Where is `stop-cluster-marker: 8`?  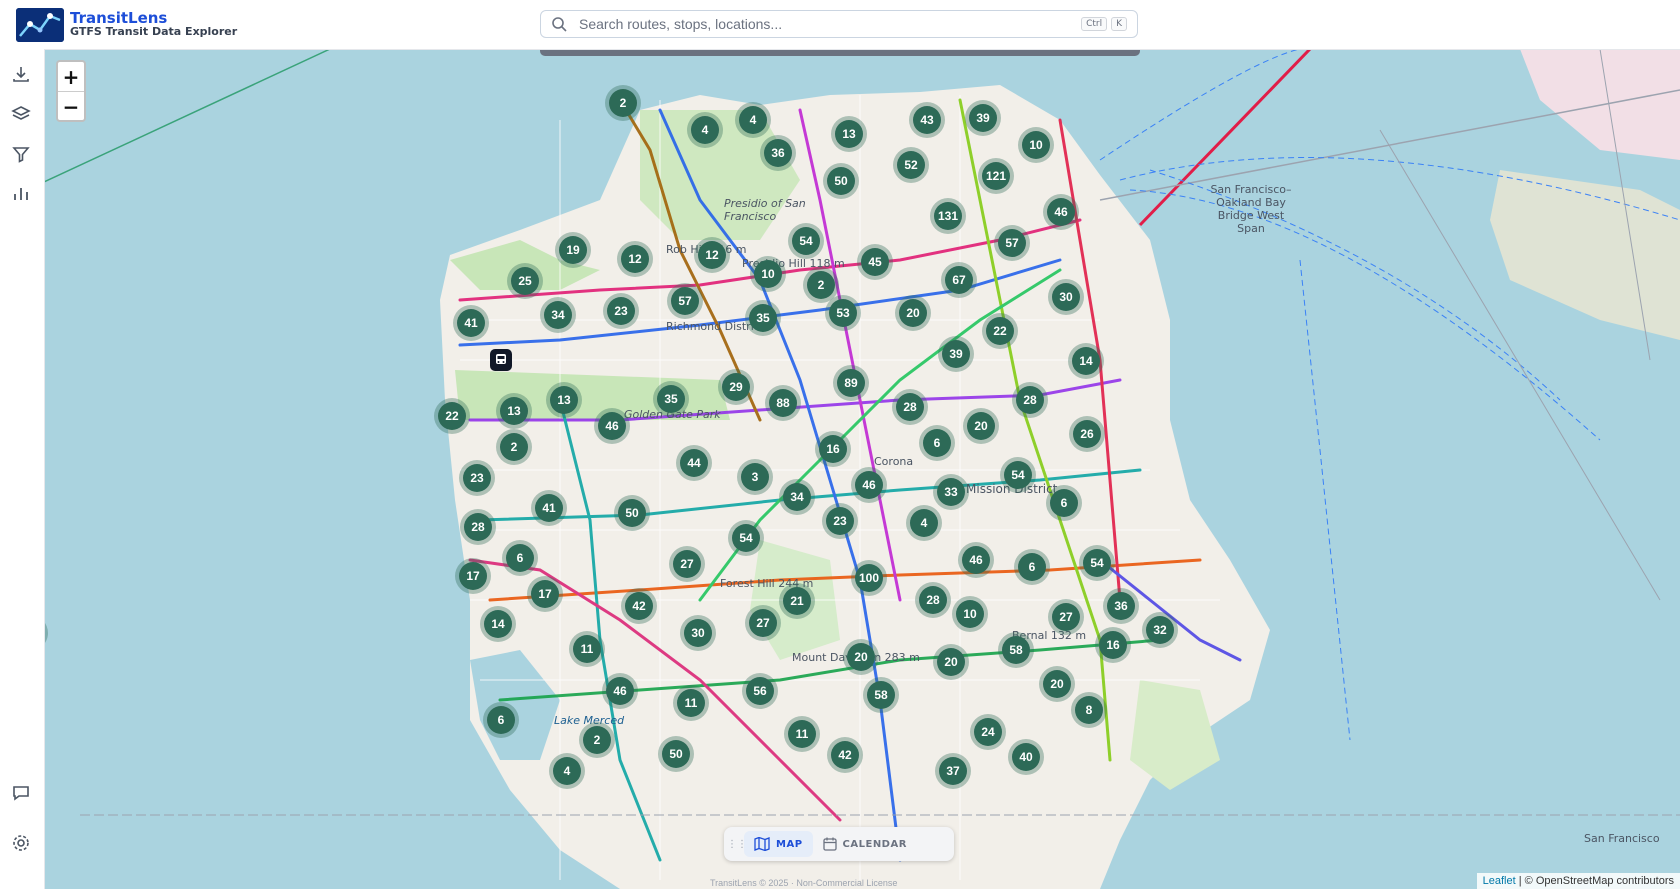 stop-cluster-marker: 8 is located at coordinates (1089, 710).